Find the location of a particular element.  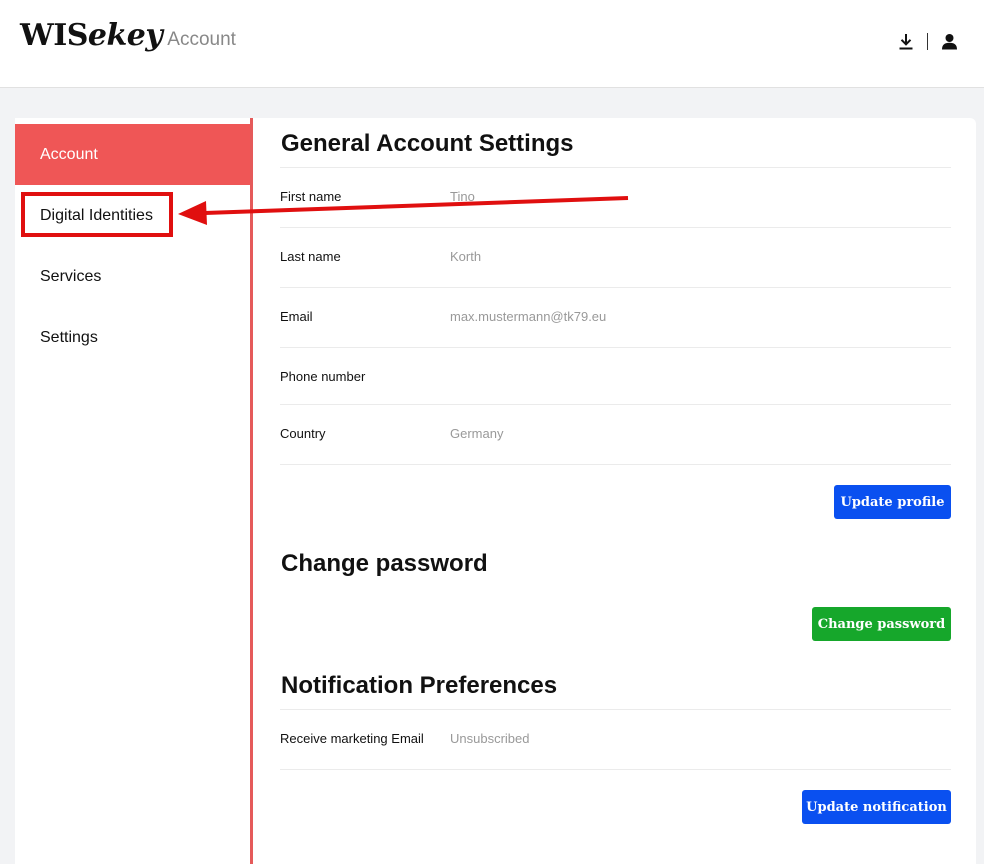

header-actions is located at coordinates (927, 41).